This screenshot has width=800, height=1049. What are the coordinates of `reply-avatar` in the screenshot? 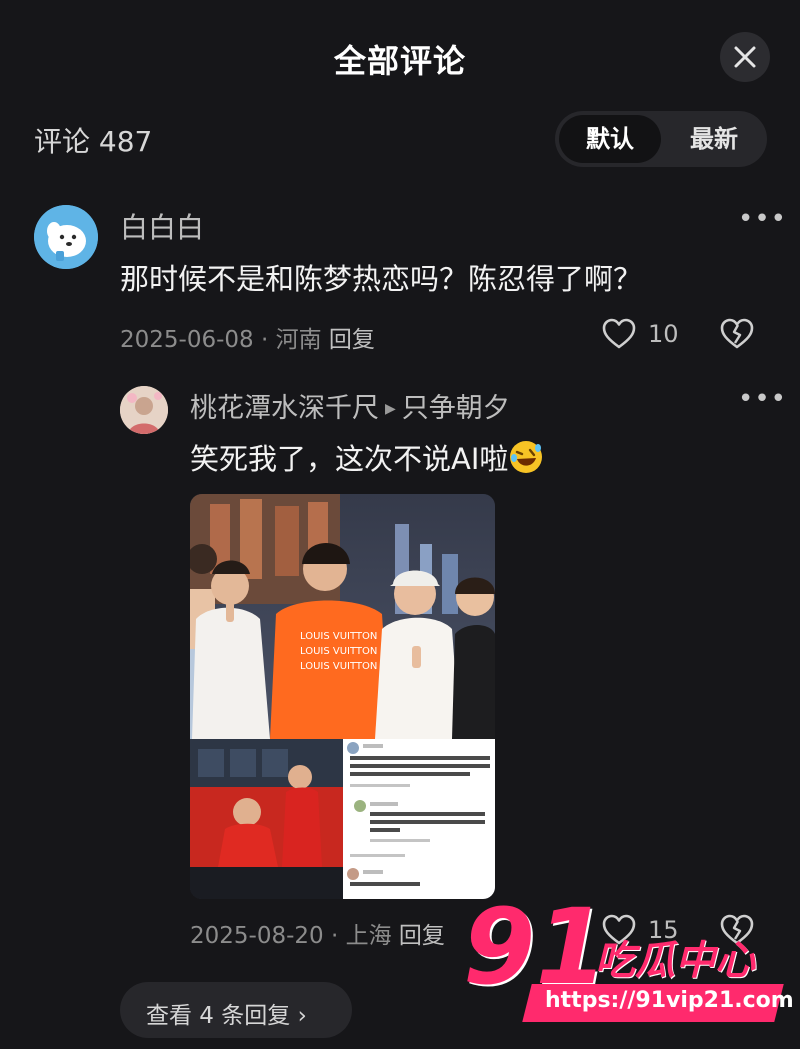 It's located at (144, 410).